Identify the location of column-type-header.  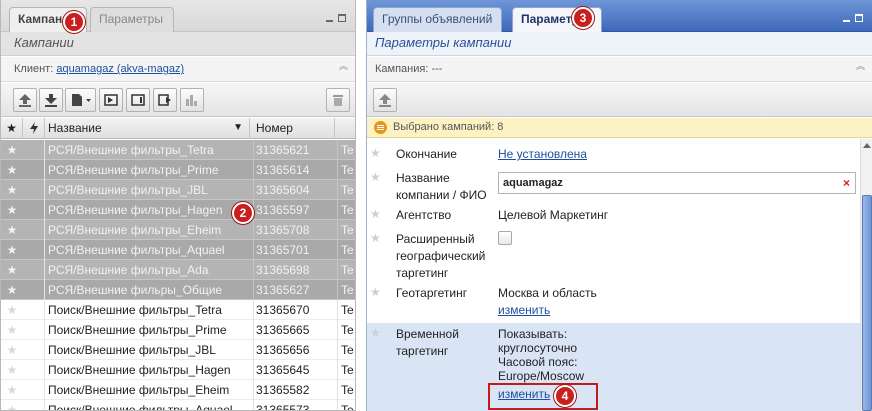
(345, 128).